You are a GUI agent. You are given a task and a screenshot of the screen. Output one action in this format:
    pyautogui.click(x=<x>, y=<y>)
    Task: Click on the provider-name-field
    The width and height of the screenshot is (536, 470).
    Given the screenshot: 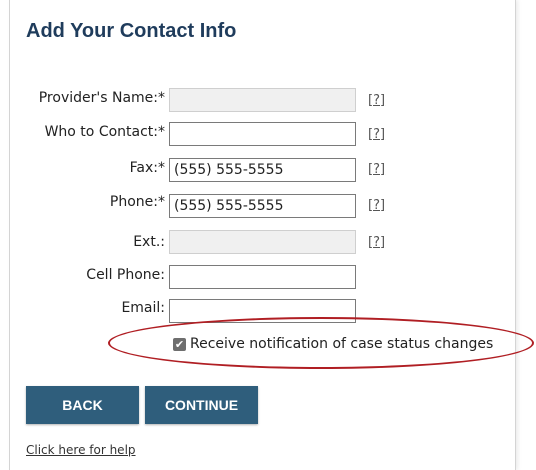 What is the action you would take?
    pyautogui.click(x=262, y=100)
    